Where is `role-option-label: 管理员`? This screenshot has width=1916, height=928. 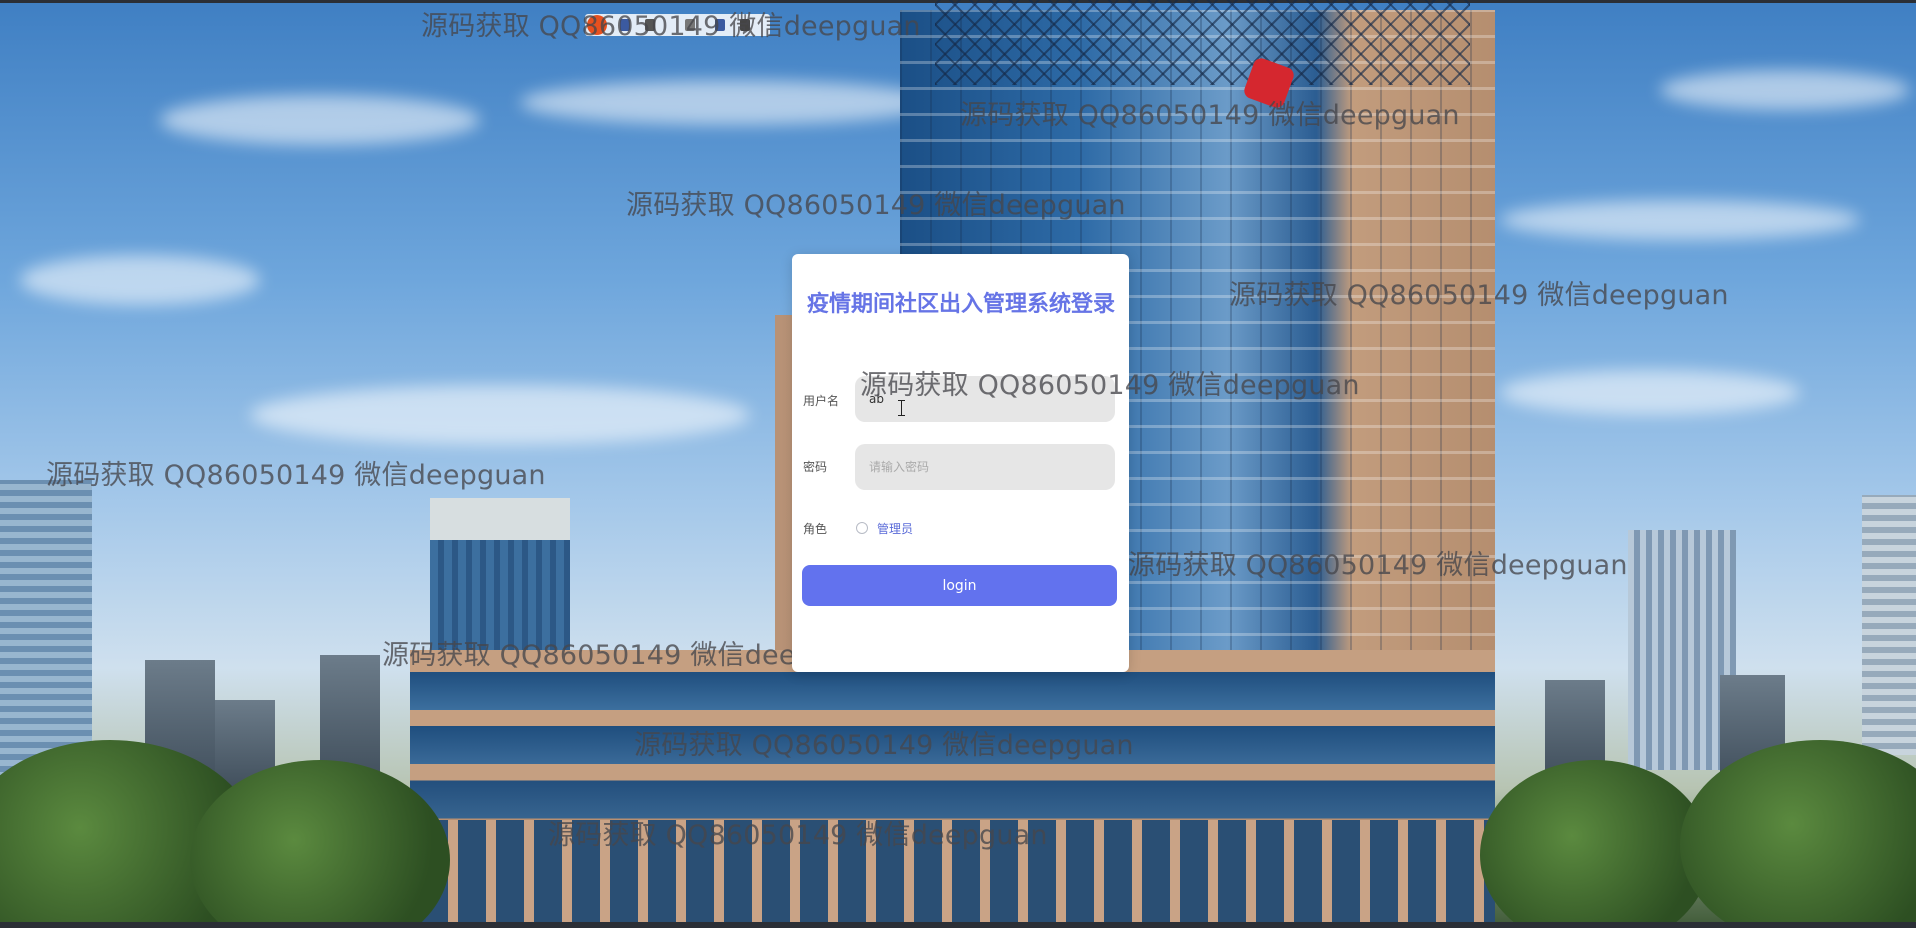
role-option-label: 管理员 is located at coordinates (895, 528).